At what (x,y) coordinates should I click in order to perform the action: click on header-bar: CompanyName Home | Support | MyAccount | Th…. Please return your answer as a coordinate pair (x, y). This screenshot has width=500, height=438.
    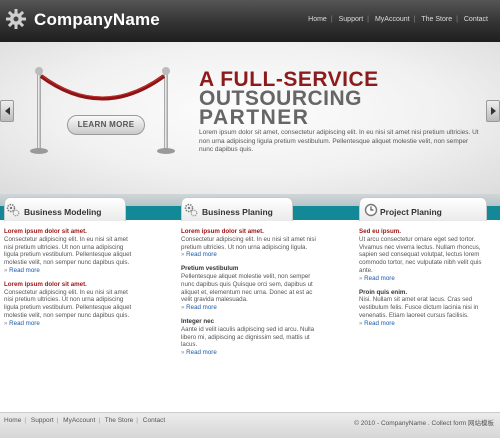
    Looking at the image, I should click on (250, 21).